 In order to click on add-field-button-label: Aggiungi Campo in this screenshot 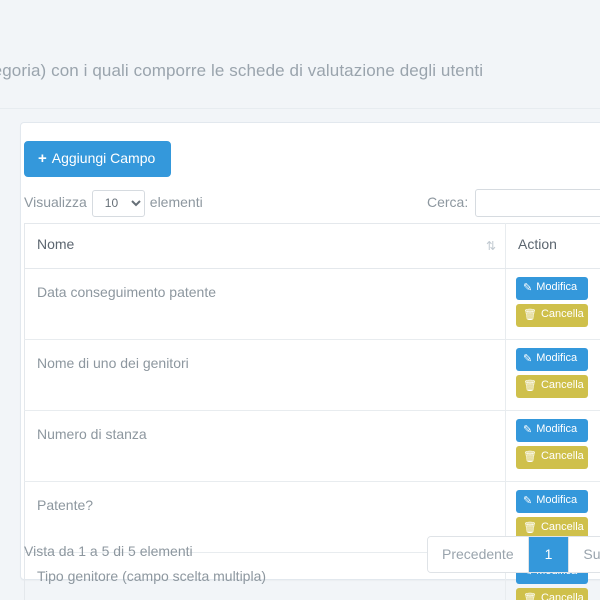, I will do `click(103, 158)`.